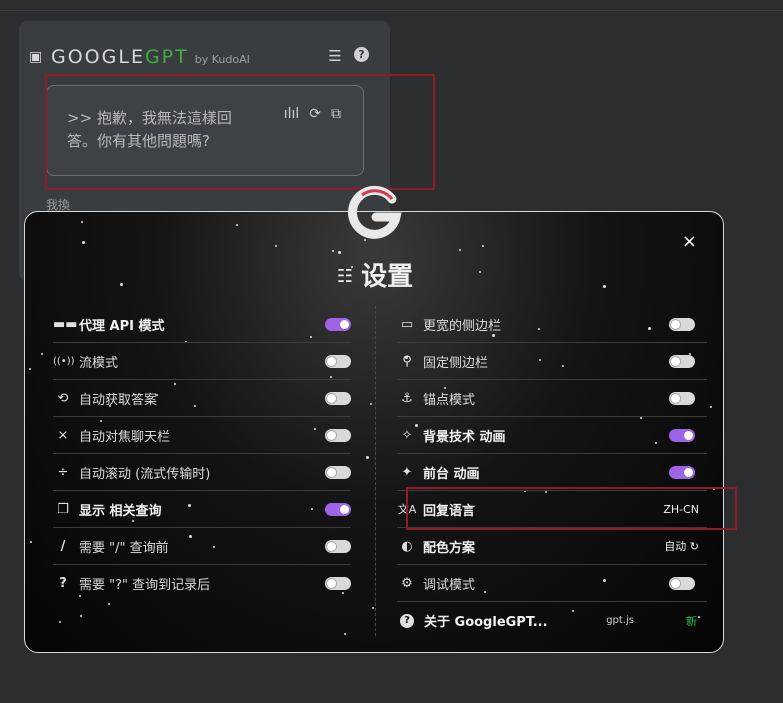  I want to click on setting-row-color-scheme: ◐ 配色方案 自动 ↻, so click(552, 546).